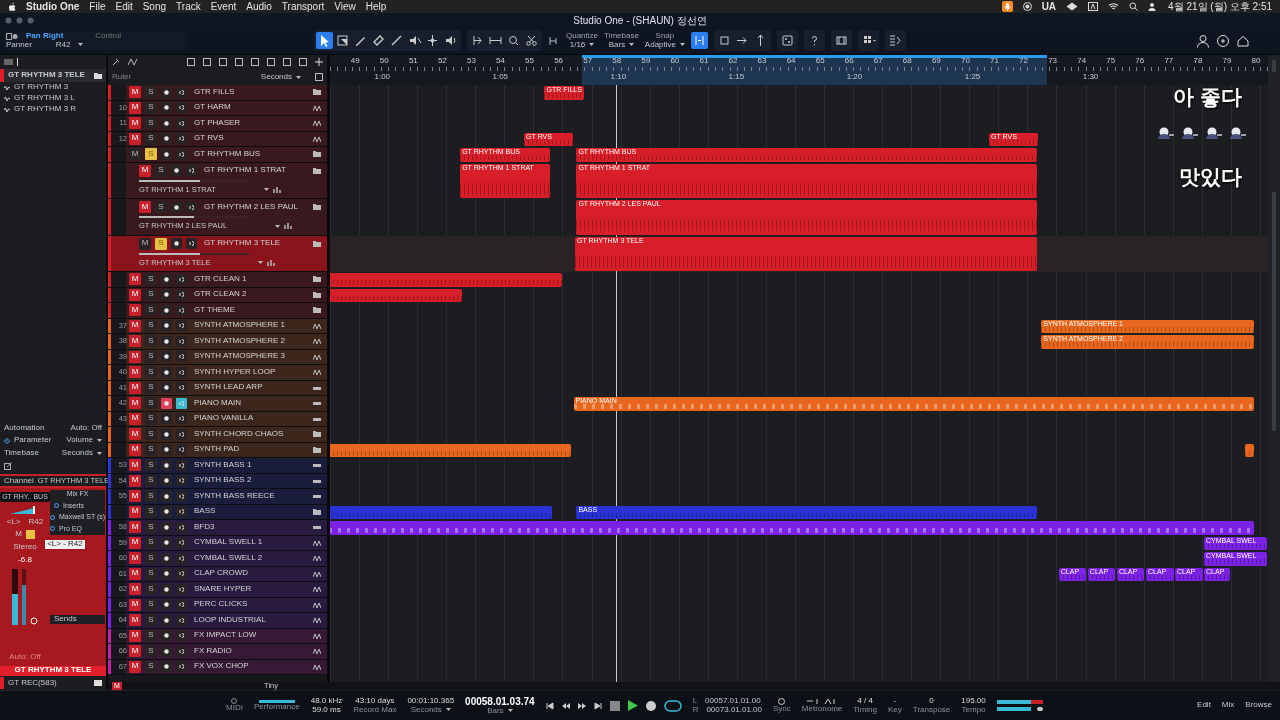 The height and width of the screenshot is (720, 1280). What do you see at coordinates (614, 705) in the screenshot?
I see `stop-icon` at bounding box center [614, 705].